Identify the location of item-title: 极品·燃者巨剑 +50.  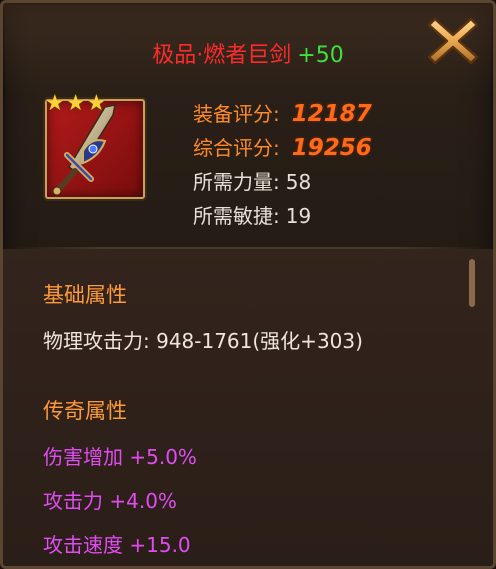
(248, 56).